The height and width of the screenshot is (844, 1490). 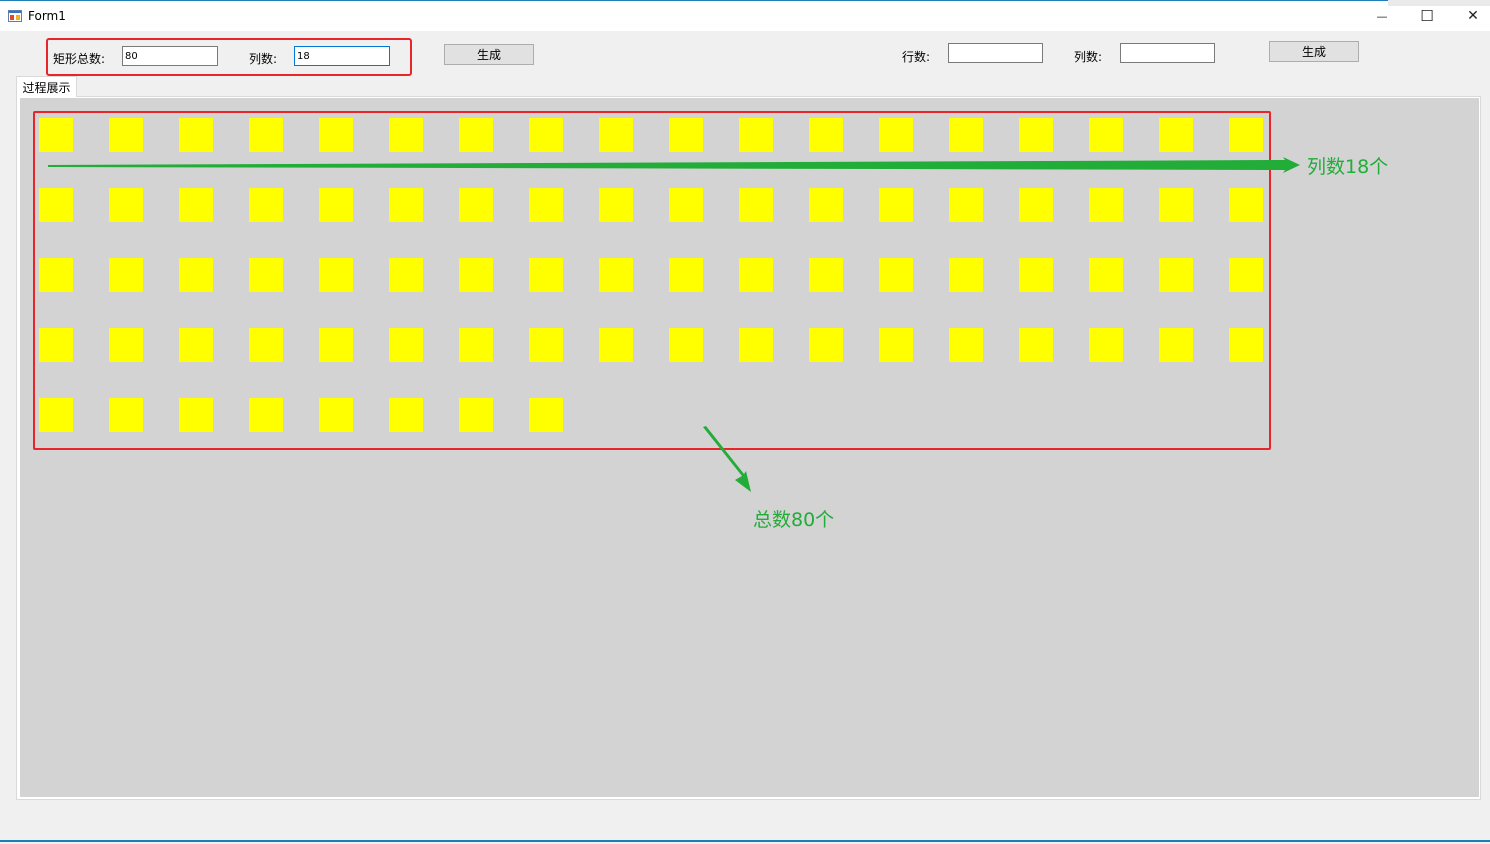 I want to click on total-arrow, so click(x=727, y=459).